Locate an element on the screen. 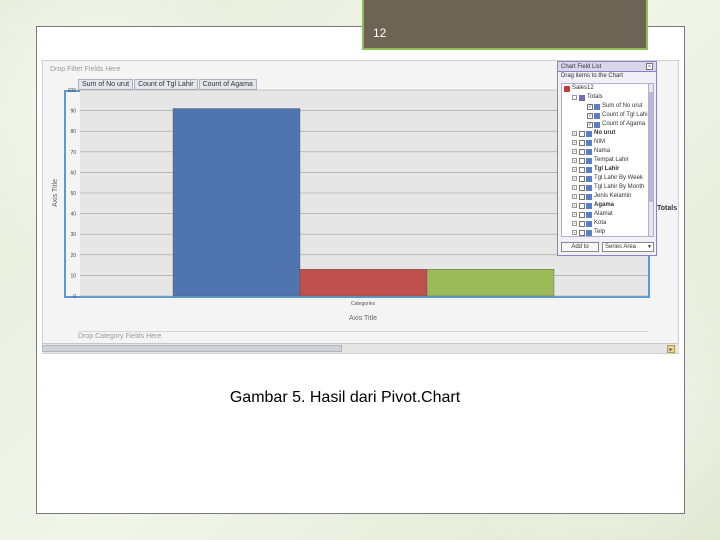 Image resolution: width=720 pixels, height=540 pixels. scrollbar-thumb is located at coordinates (192, 348).